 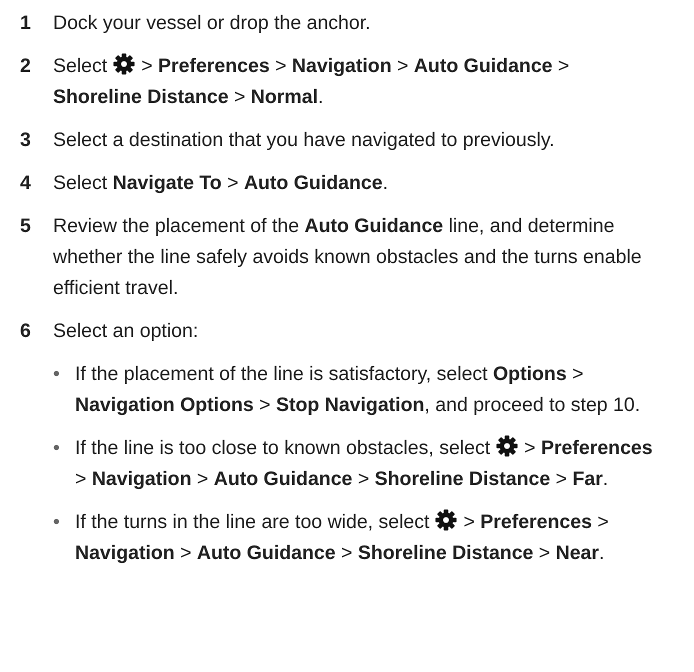 I want to click on step-number: 1, so click(x=26, y=23).